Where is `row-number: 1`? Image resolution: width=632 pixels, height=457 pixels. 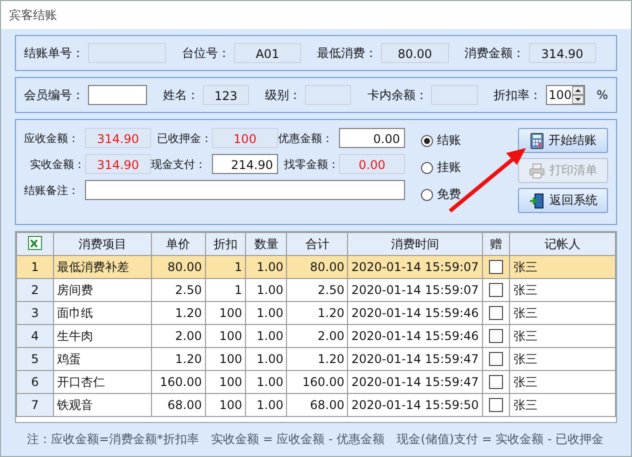 row-number: 1 is located at coordinates (35, 267).